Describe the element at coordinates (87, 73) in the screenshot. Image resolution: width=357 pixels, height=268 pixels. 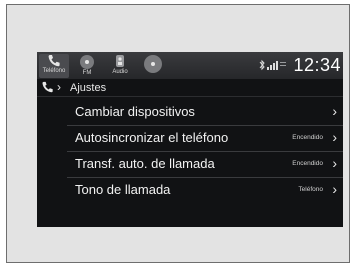
I see `source-tab-label: FM` at that location.